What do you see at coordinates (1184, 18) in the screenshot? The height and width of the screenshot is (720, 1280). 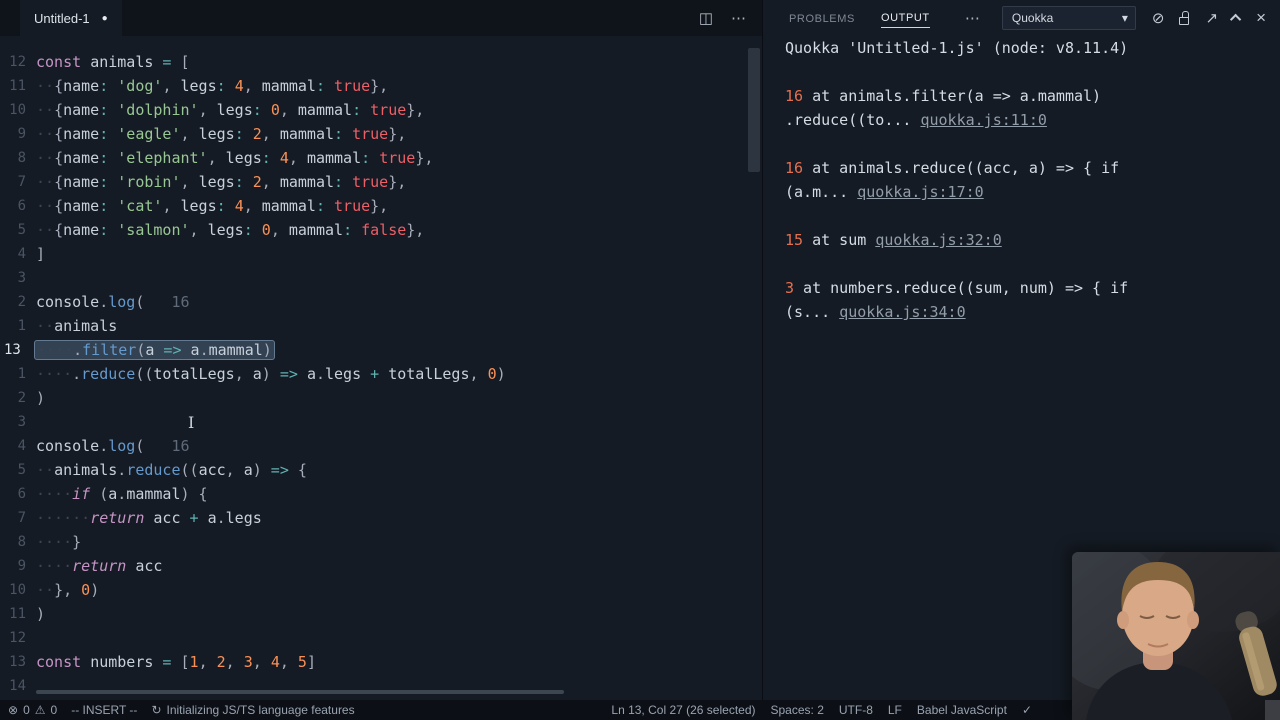 I see `auto-scroll-lock-icon` at bounding box center [1184, 18].